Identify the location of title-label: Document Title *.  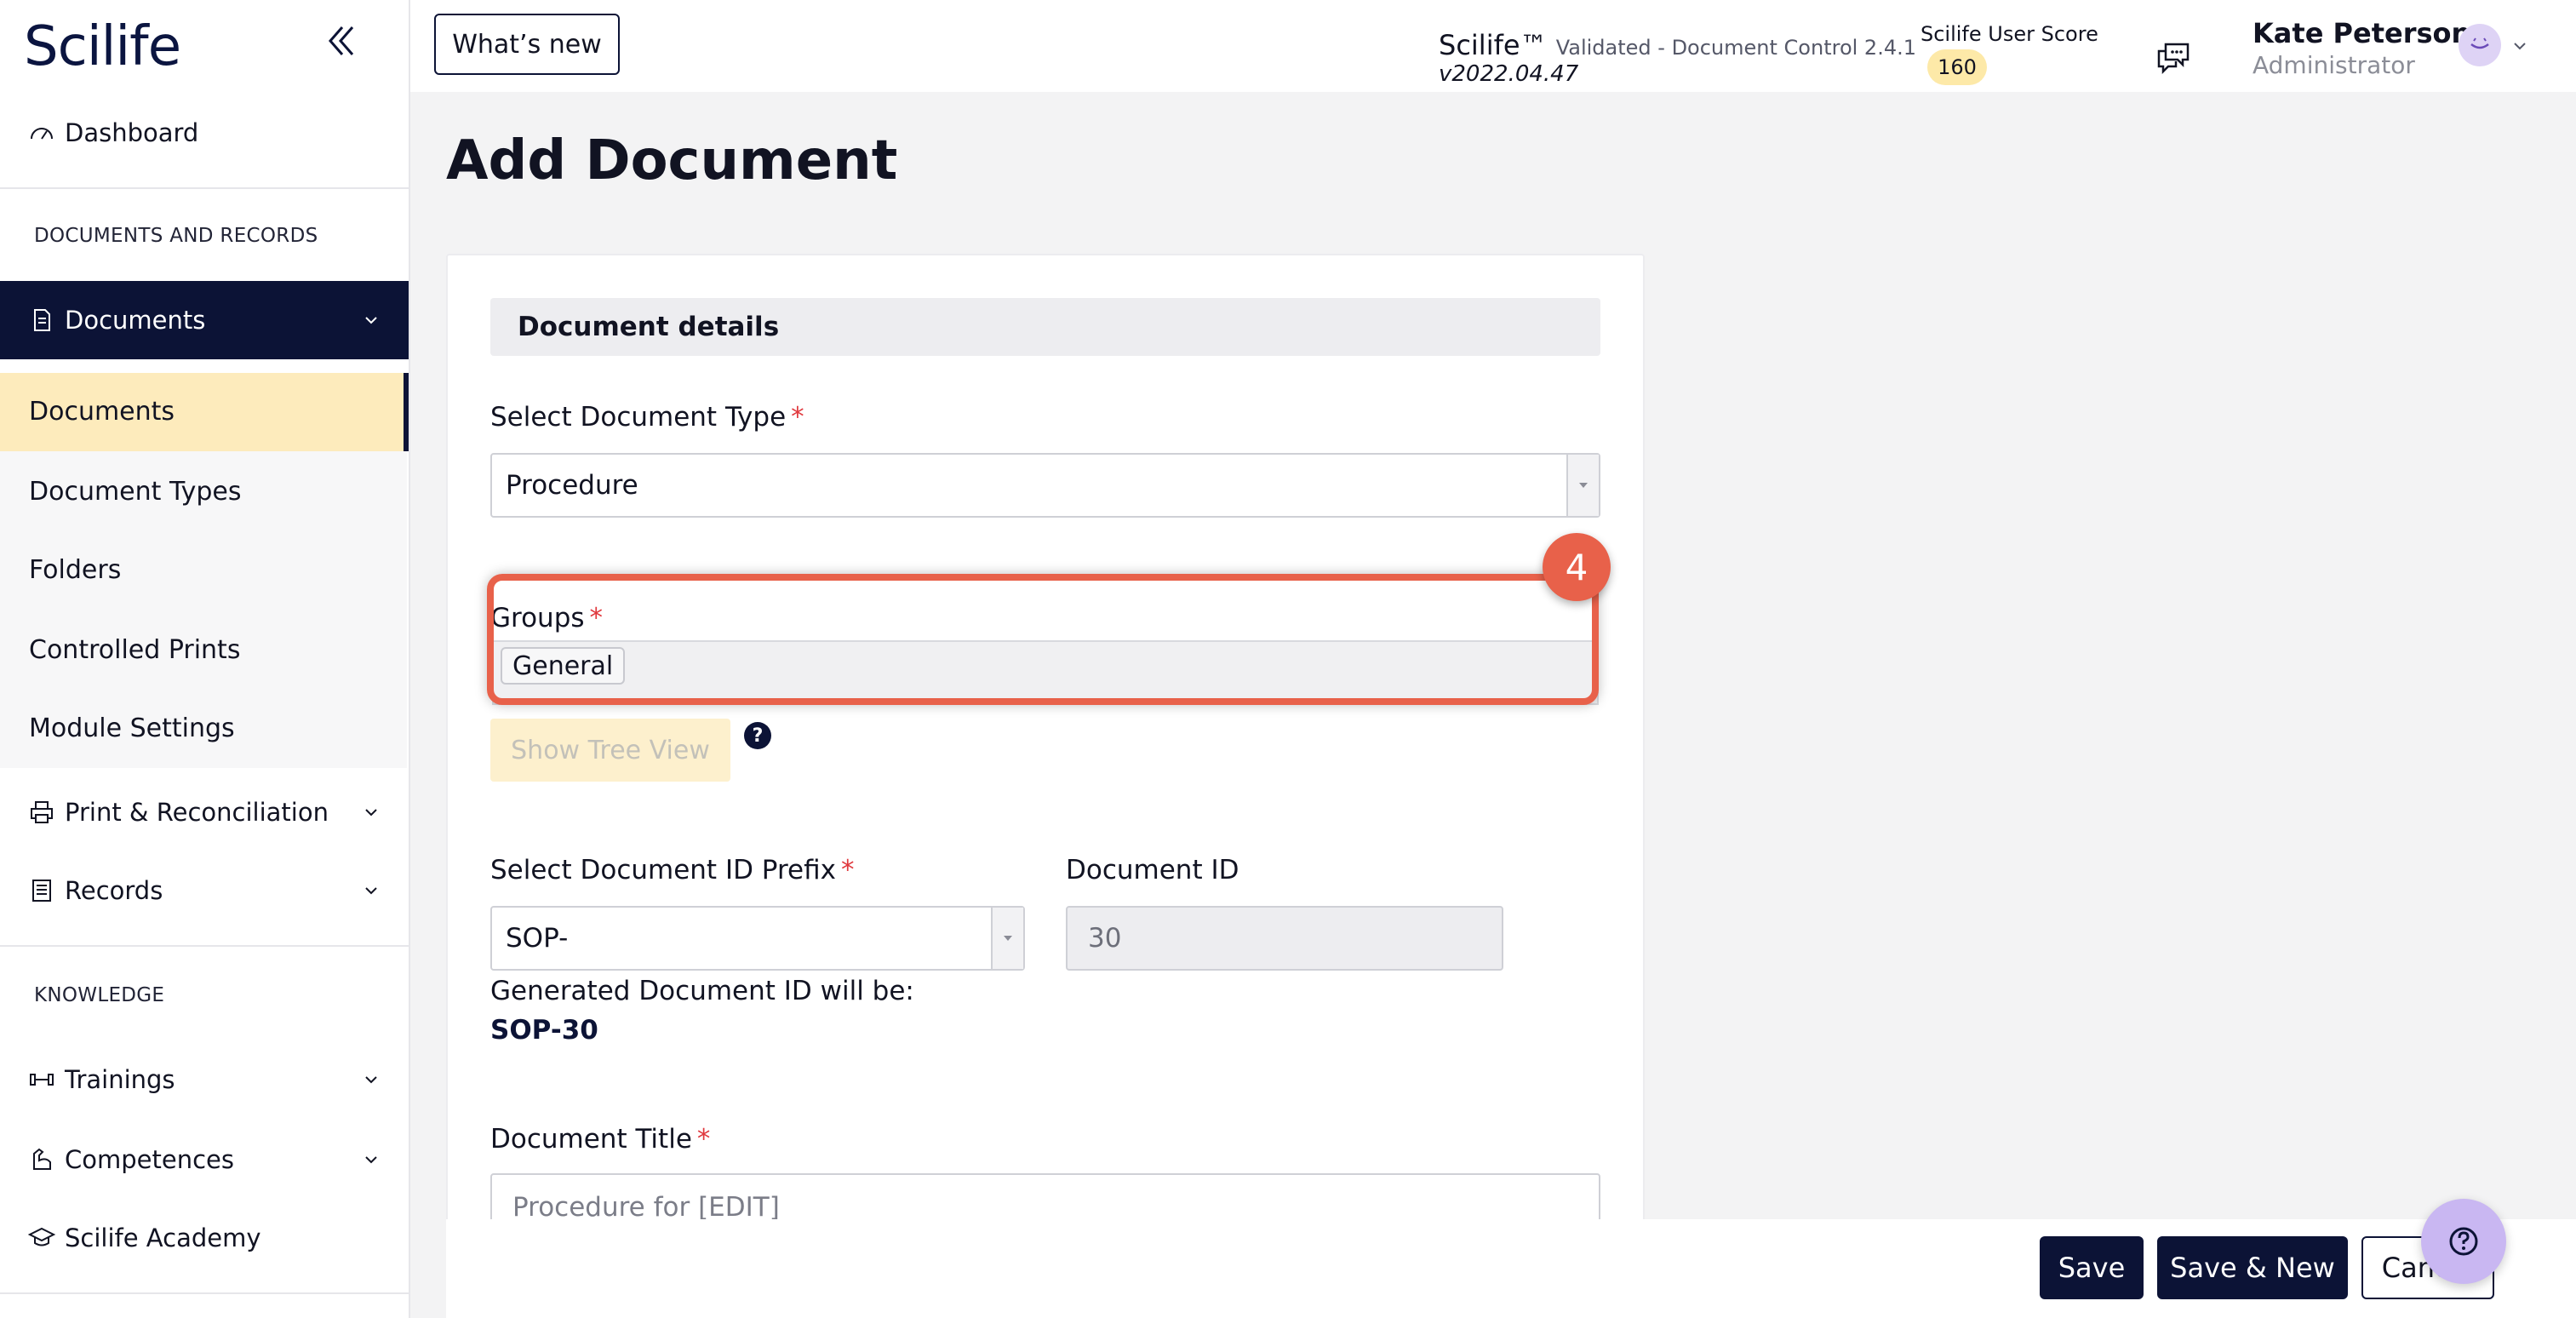
(600, 1139).